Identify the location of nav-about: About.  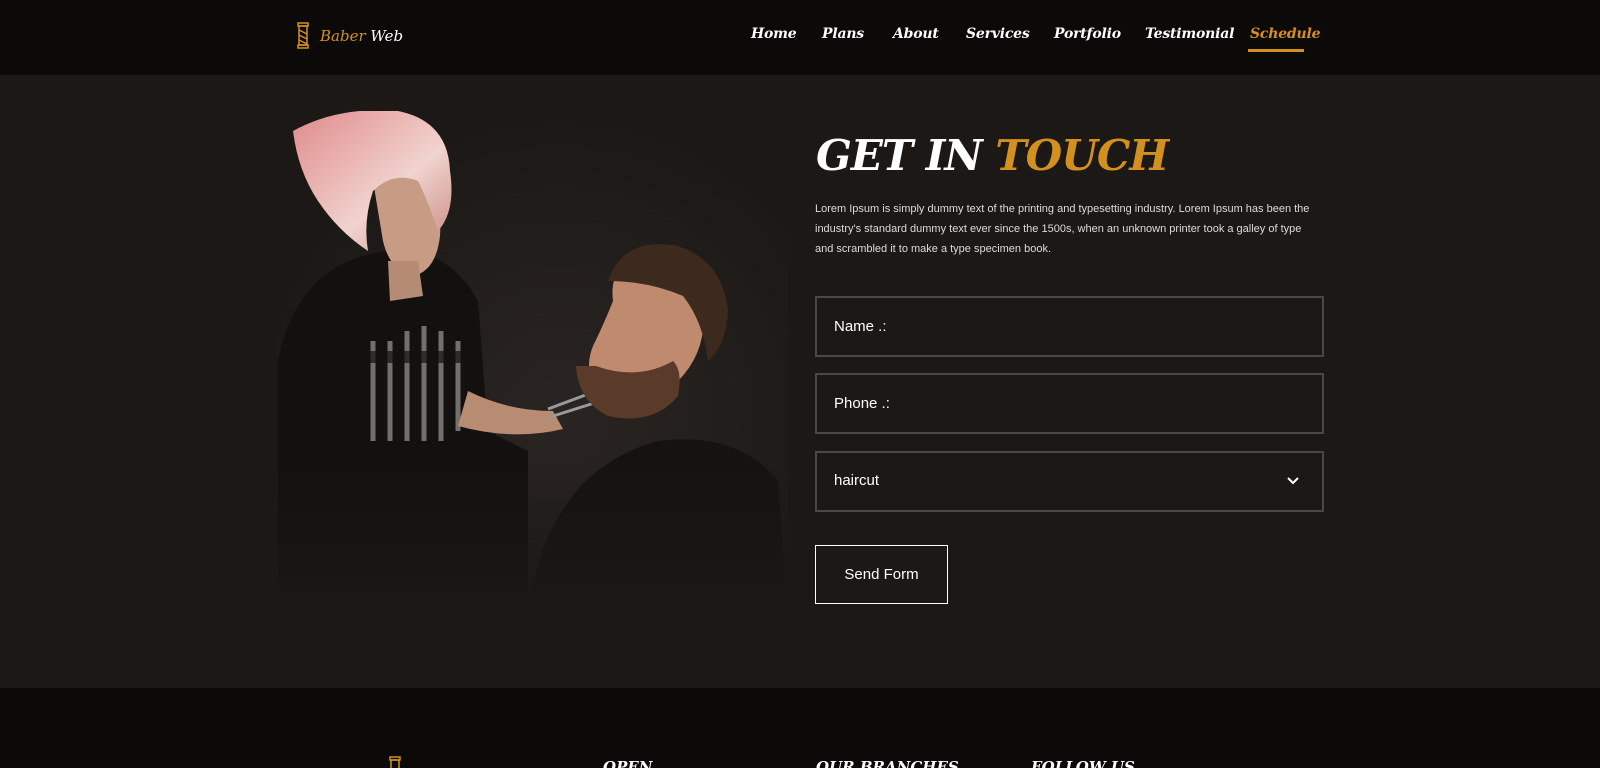
(916, 34).